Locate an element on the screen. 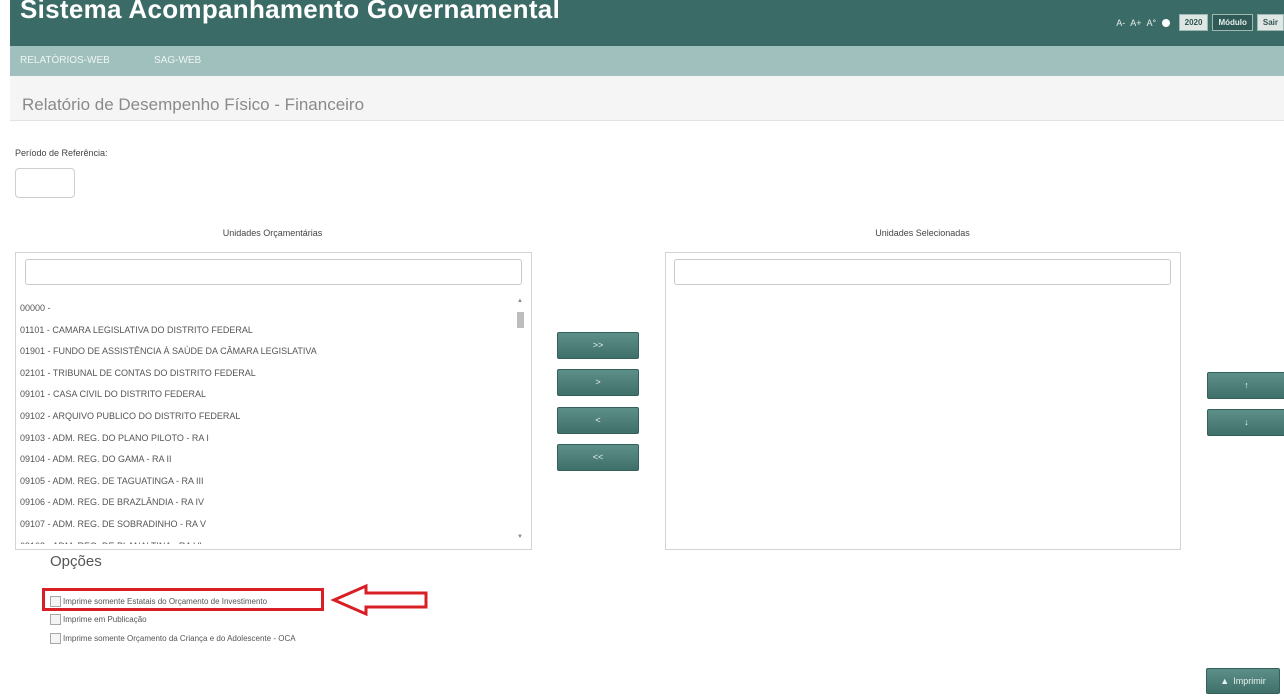  oca-checkbox is located at coordinates (55, 638).